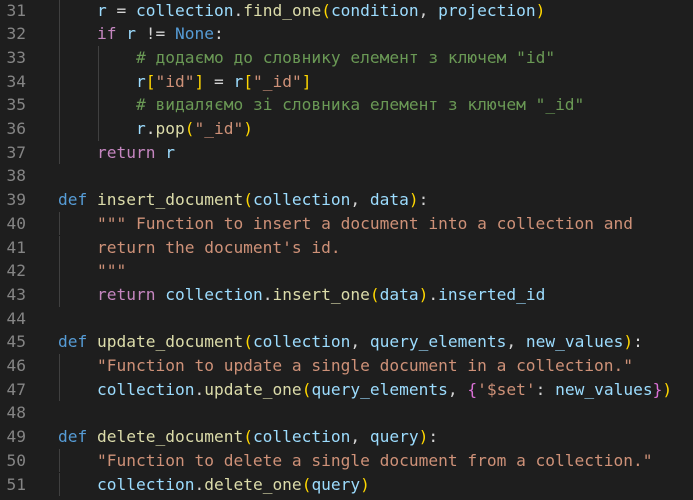 This screenshot has height=500, width=693. What do you see at coordinates (346, 152) in the screenshot?
I see `code-line: 37 return r` at bounding box center [346, 152].